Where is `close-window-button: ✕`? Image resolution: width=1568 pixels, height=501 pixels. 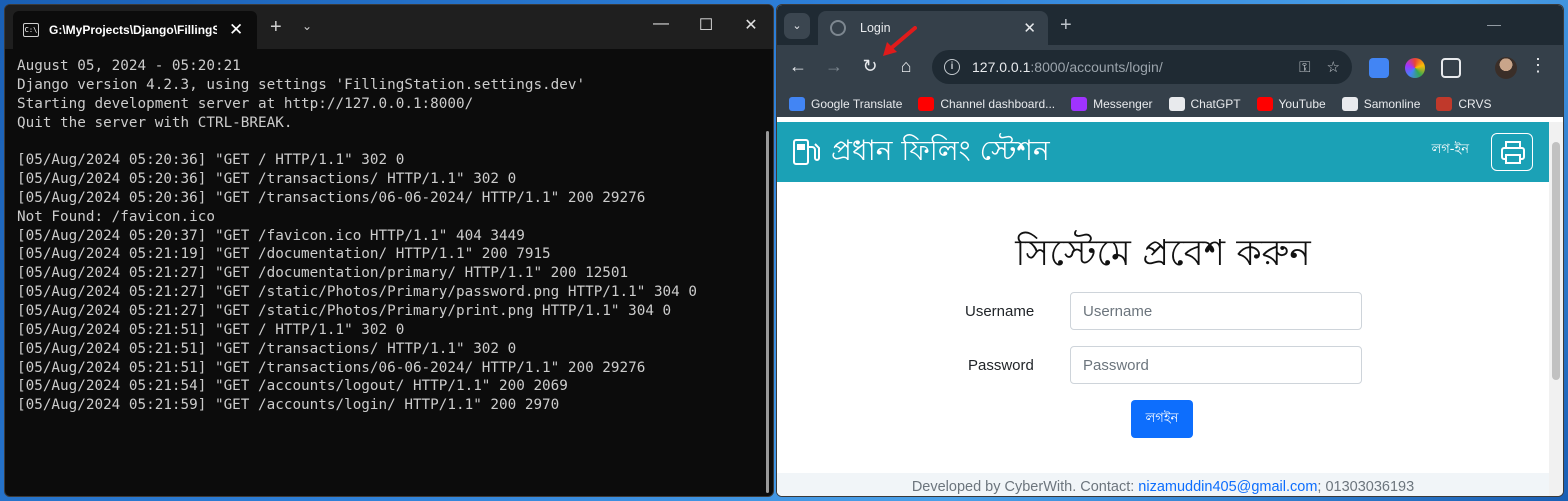
close-window-button: ✕ is located at coordinates (751, 25).